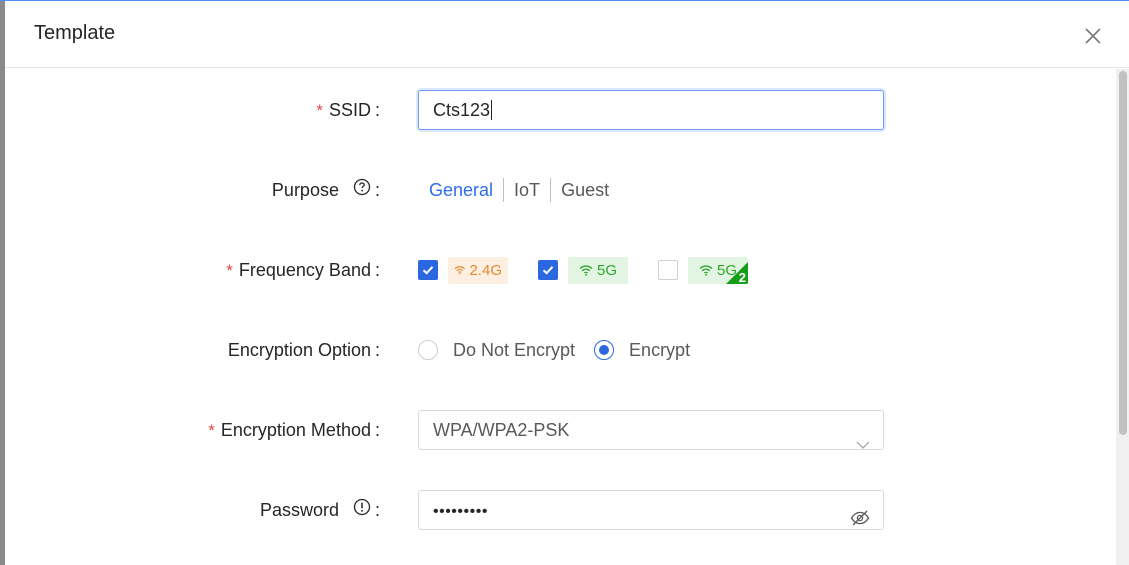 The width and height of the screenshot is (1129, 565). Describe the element at coordinates (585, 190) in the screenshot. I see `purpose-option-guest: Guest` at that location.